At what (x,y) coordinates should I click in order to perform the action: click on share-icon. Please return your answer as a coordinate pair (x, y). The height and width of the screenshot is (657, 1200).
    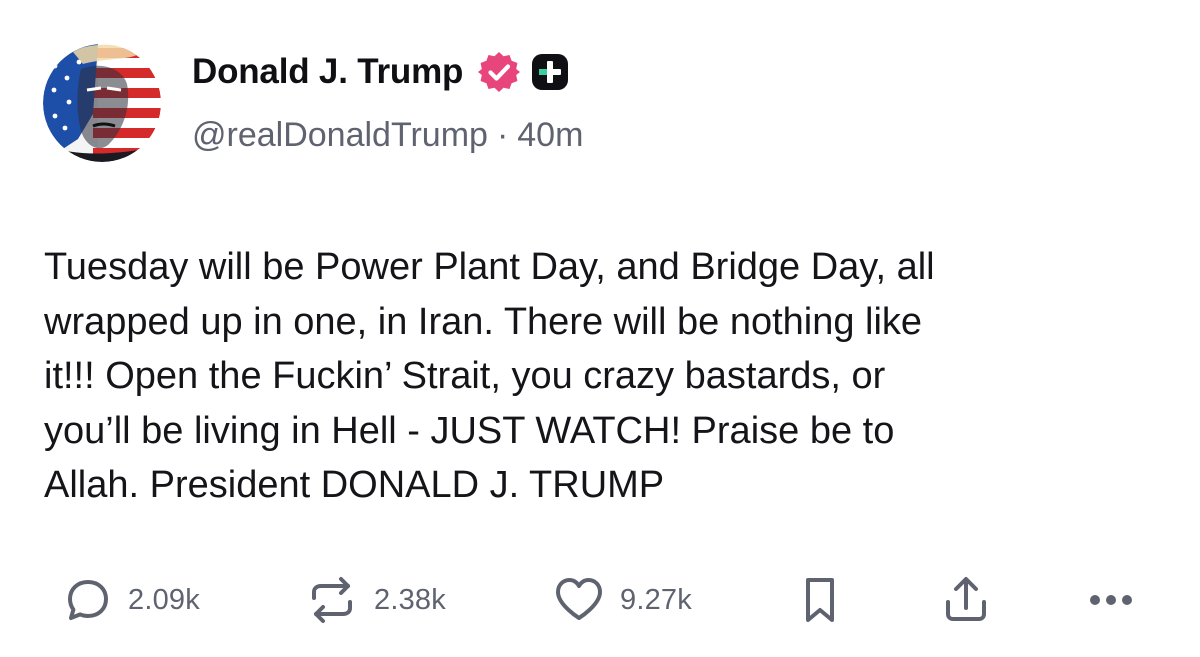
    Looking at the image, I should click on (966, 599).